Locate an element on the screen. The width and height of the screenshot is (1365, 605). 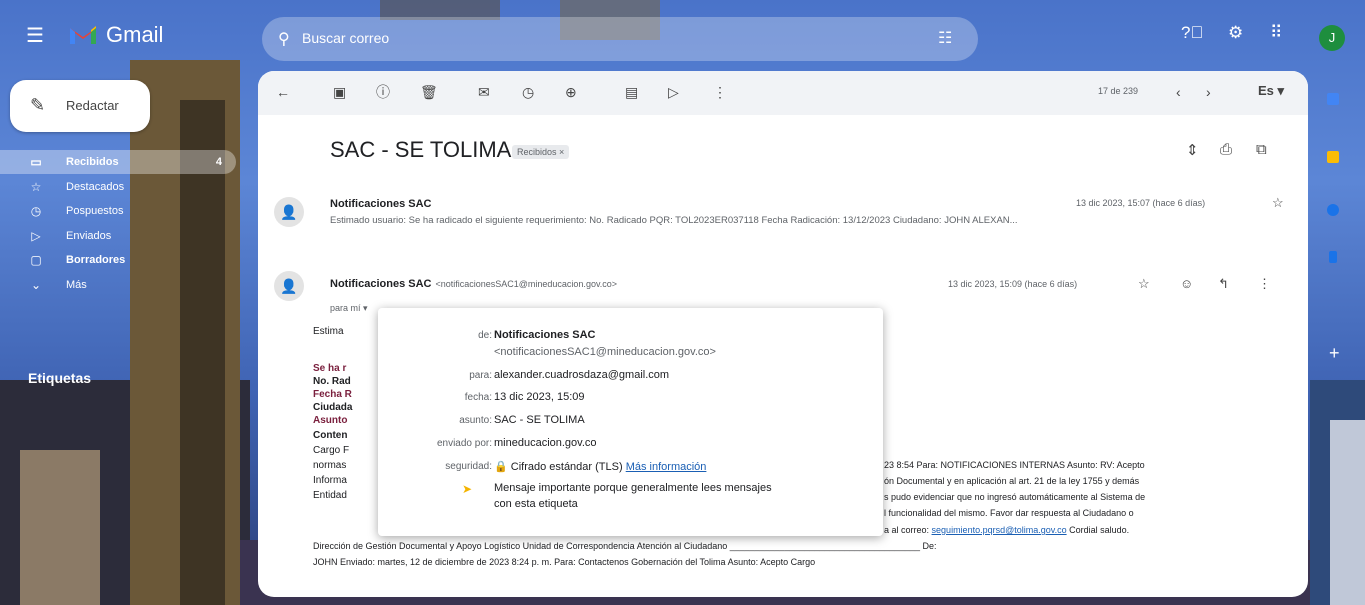
learn-more-link: Más información is located at coordinates (666, 467).